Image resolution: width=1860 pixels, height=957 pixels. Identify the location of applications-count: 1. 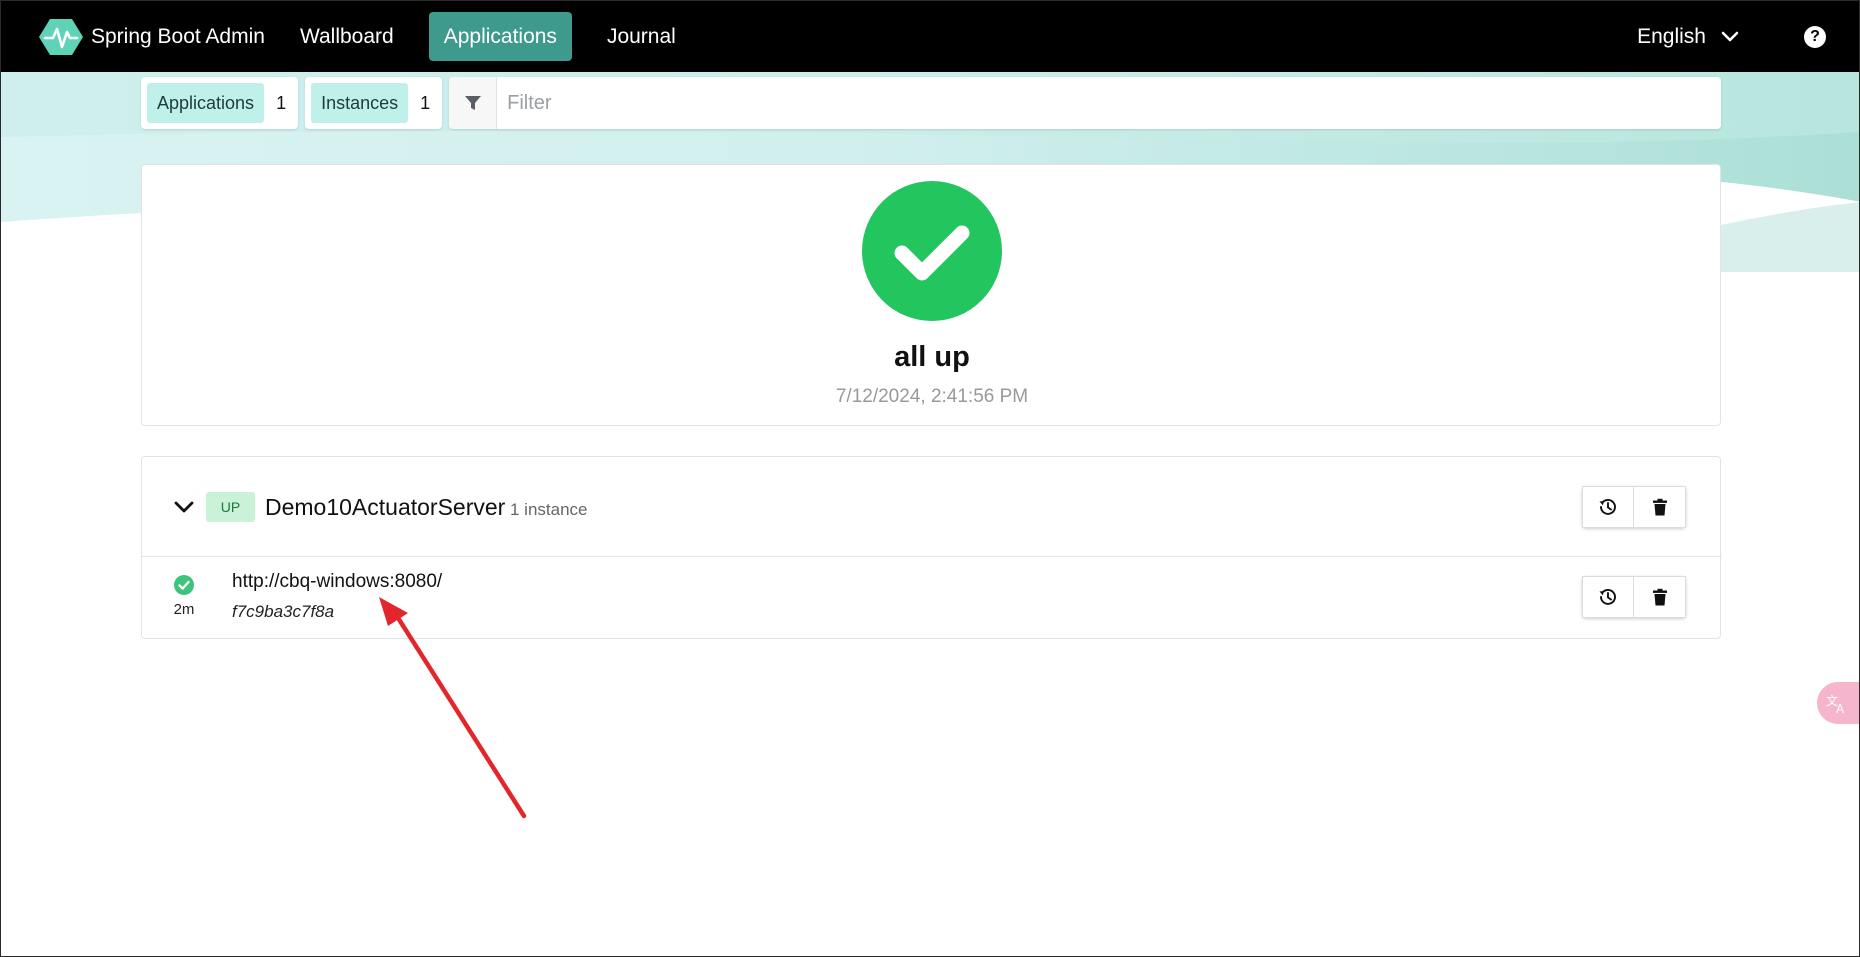
(281, 102).